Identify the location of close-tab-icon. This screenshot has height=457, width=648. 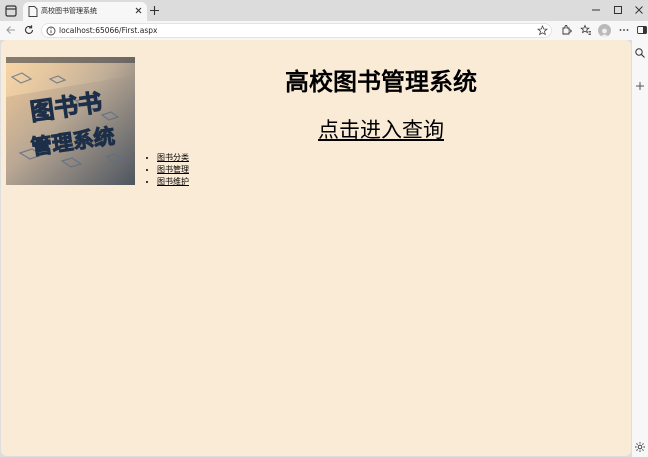
(138, 10).